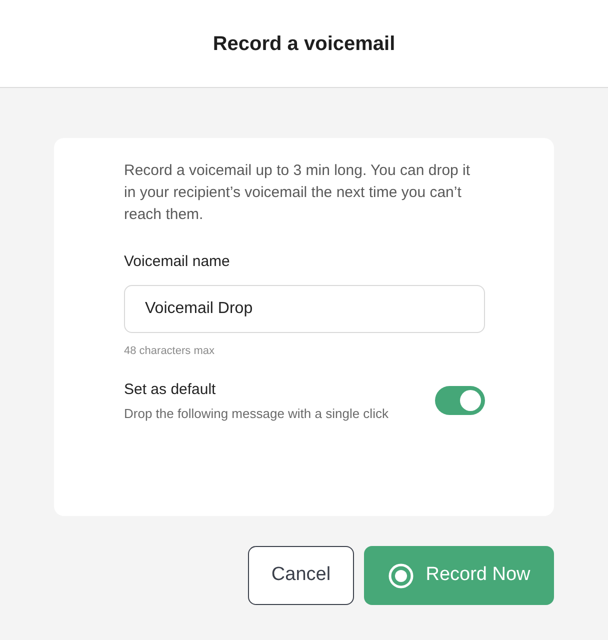  I want to click on default-toggle, so click(460, 400).